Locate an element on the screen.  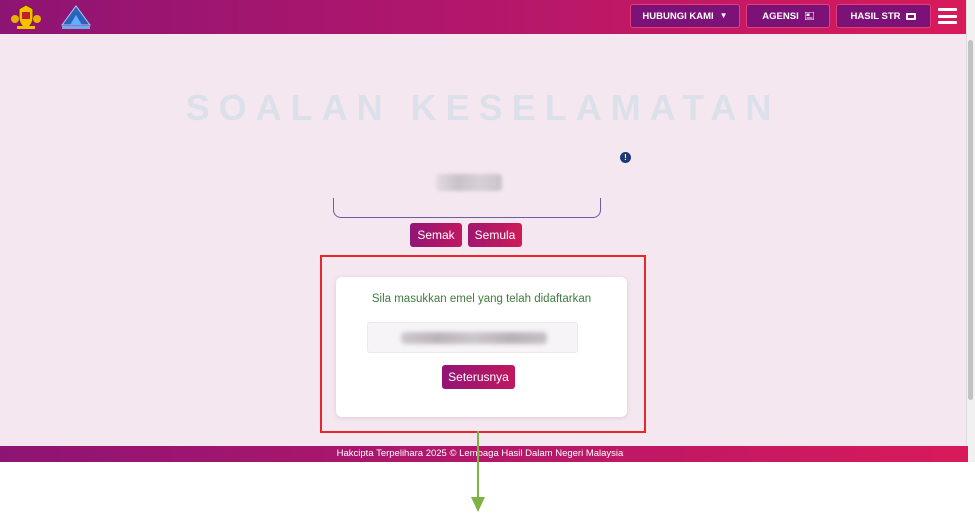
semula-button: Semula is located at coordinates (495, 235).